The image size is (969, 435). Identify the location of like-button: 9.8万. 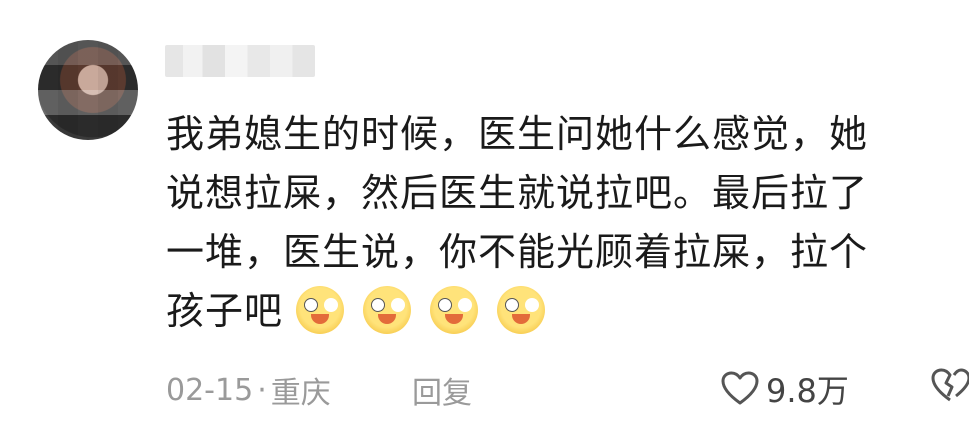
(784, 389).